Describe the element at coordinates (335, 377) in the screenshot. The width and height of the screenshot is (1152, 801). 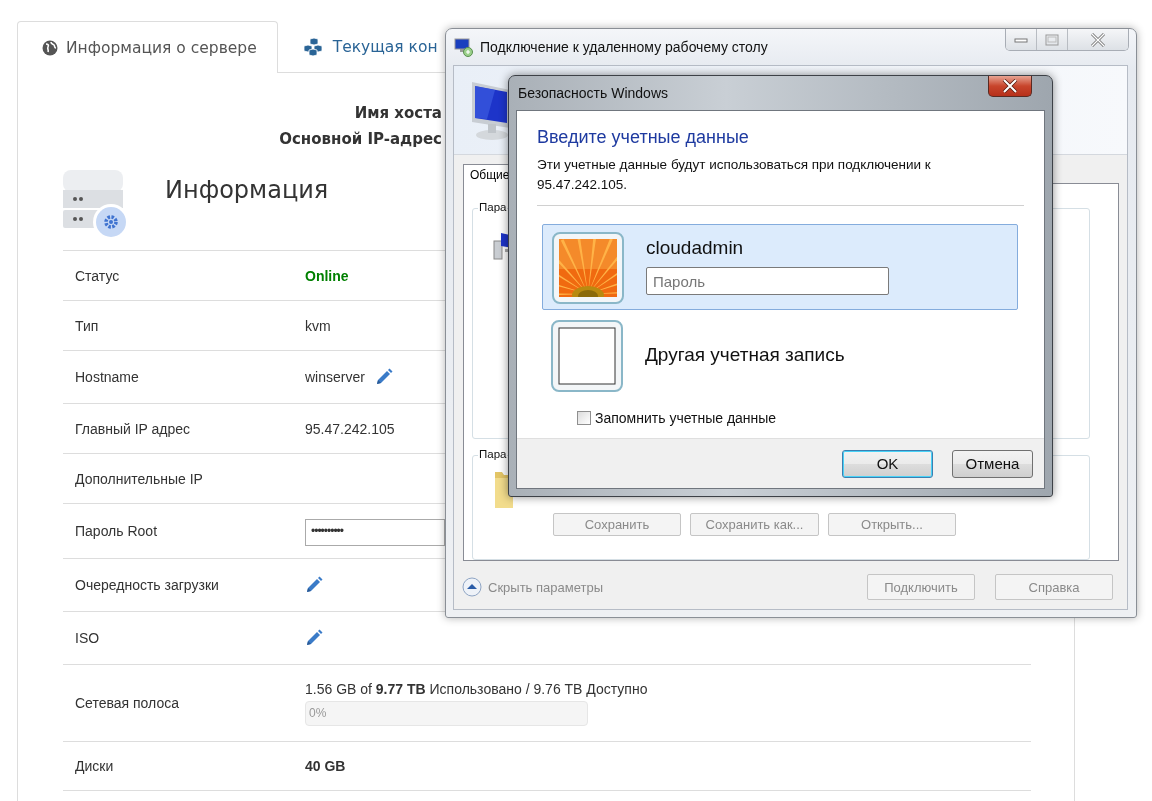
I see `field-value: winserver` at that location.